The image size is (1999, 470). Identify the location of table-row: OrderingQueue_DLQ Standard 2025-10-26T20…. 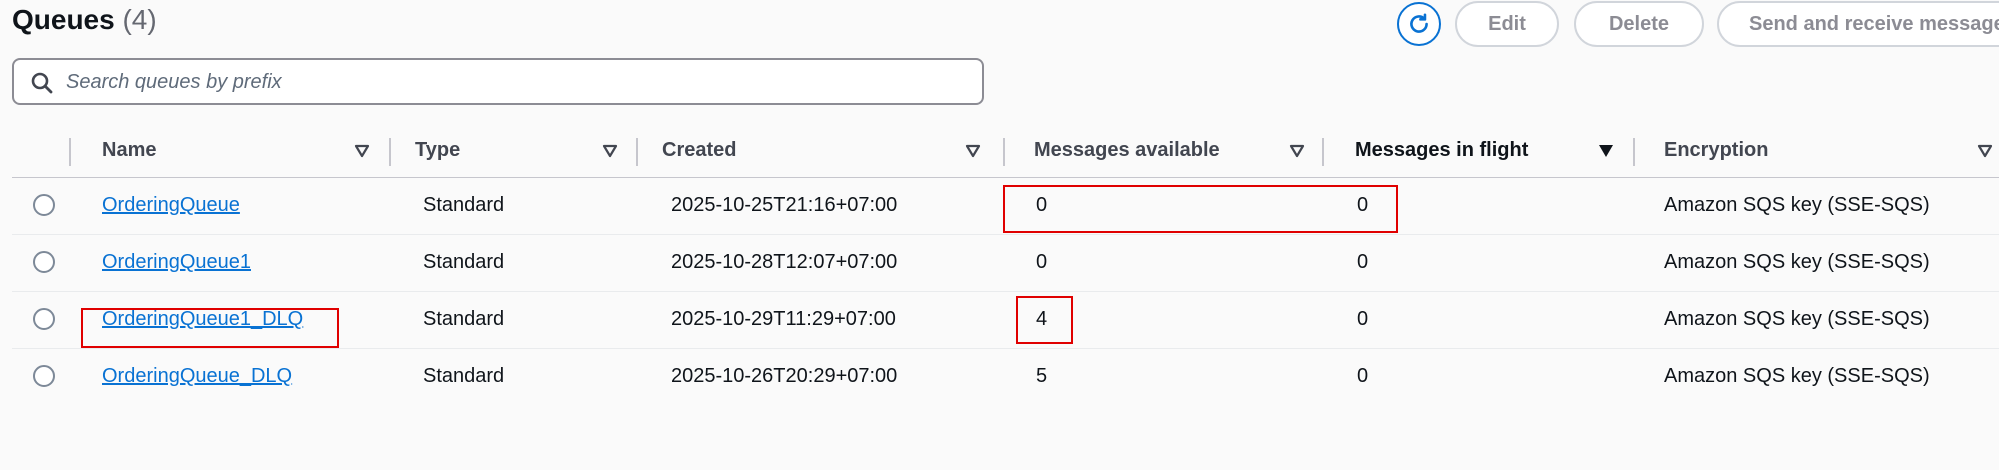
(1005, 377).